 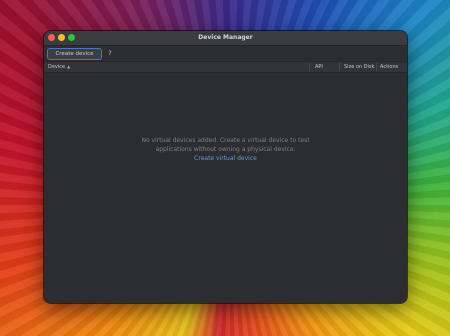 What do you see at coordinates (225, 159) in the screenshot?
I see `create-virtual-device-link: Create virtual device` at bounding box center [225, 159].